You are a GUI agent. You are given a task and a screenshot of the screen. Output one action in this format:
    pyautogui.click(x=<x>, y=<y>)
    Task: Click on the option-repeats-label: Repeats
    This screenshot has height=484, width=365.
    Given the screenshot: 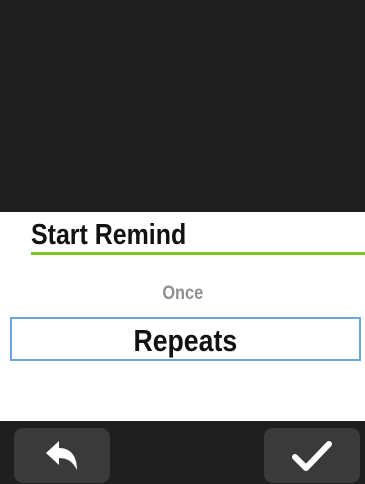 What is the action you would take?
    pyautogui.click(x=185, y=340)
    